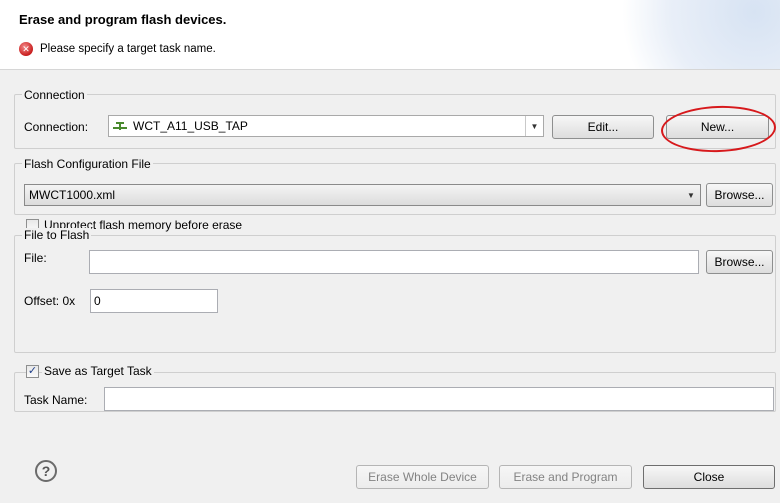 The height and width of the screenshot is (503, 780). What do you see at coordinates (154, 301) in the screenshot?
I see `offset-input: 0` at bounding box center [154, 301].